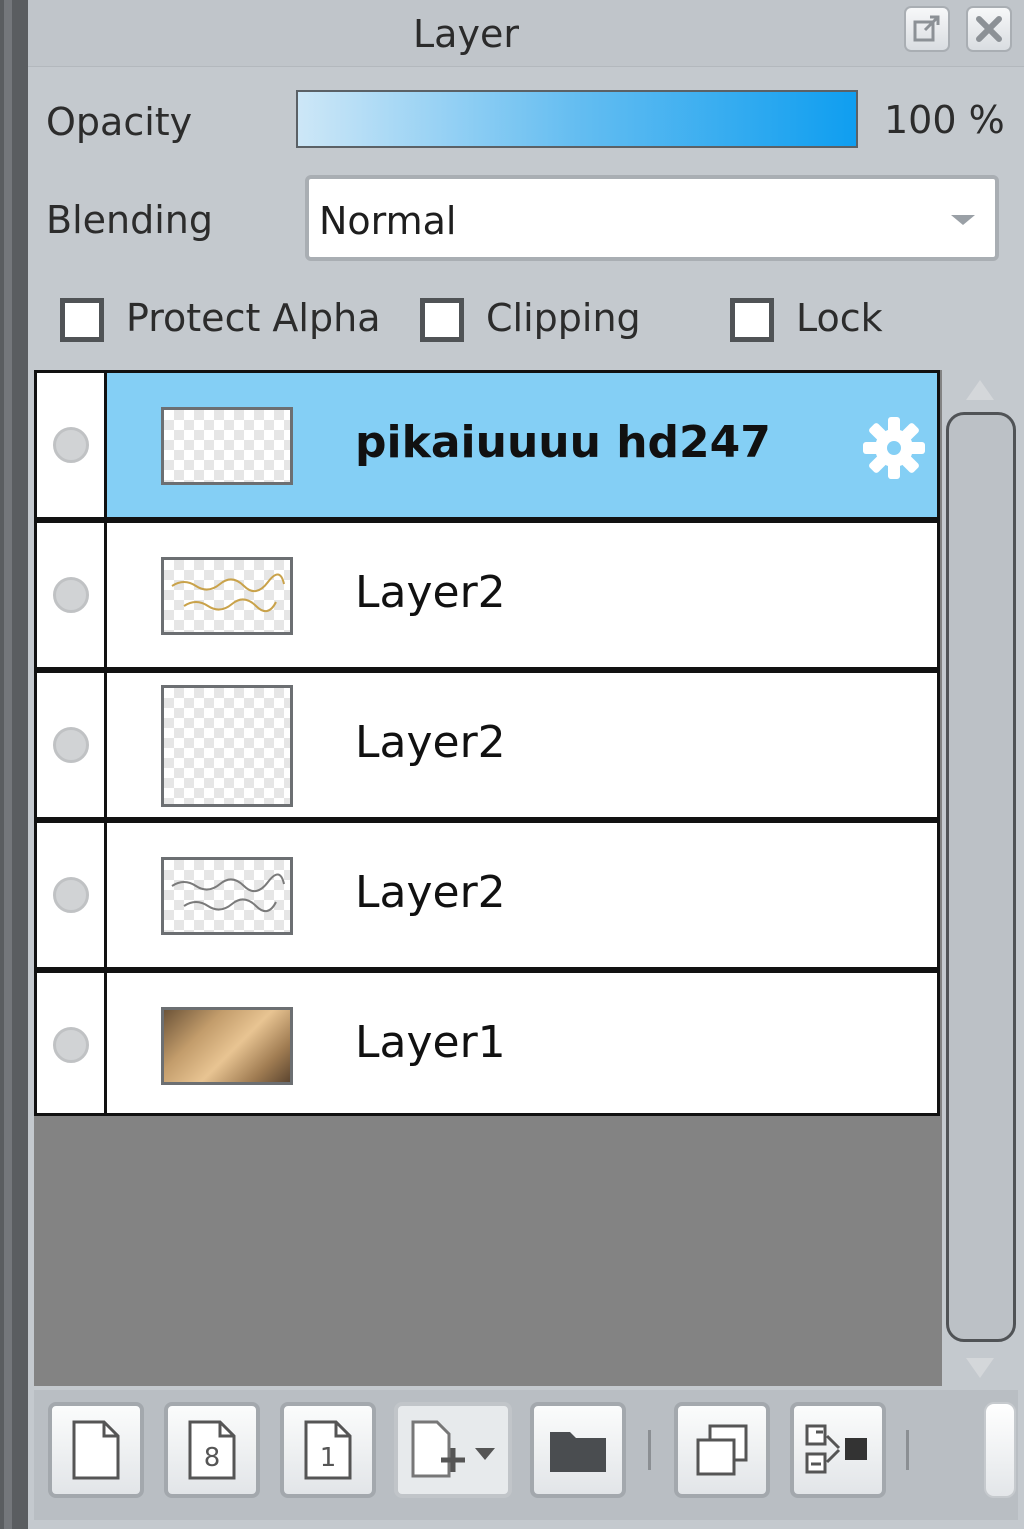  Describe the element at coordinates (963, 220) in the screenshot. I see `chevron-down-icon` at that location.